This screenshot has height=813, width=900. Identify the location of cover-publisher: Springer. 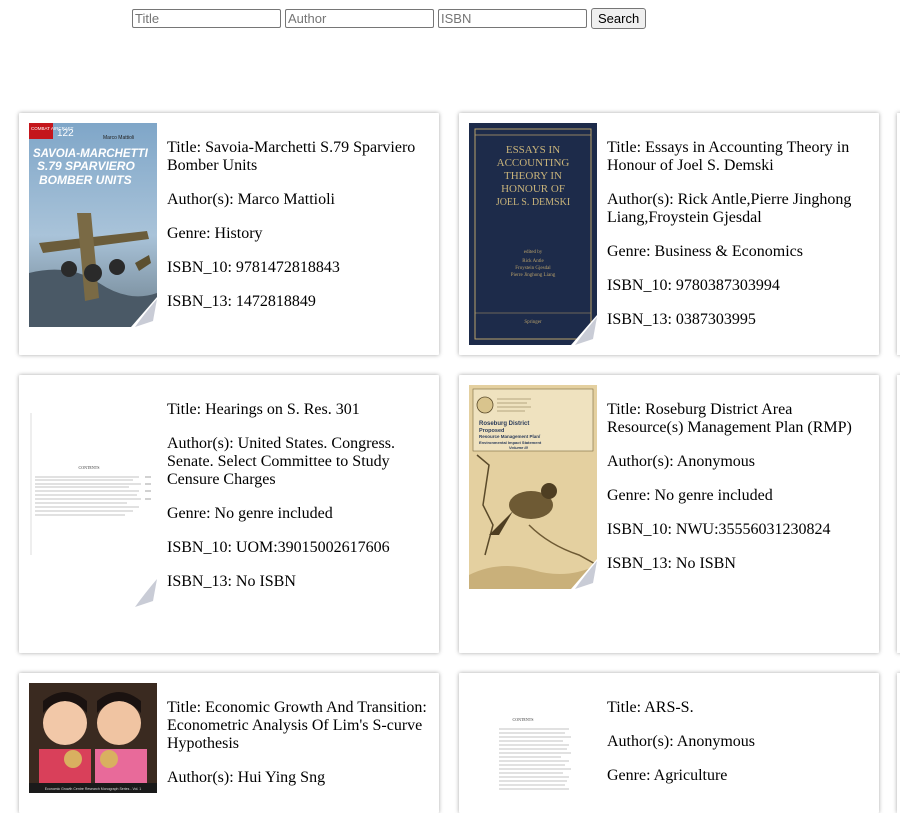
(533, 322).